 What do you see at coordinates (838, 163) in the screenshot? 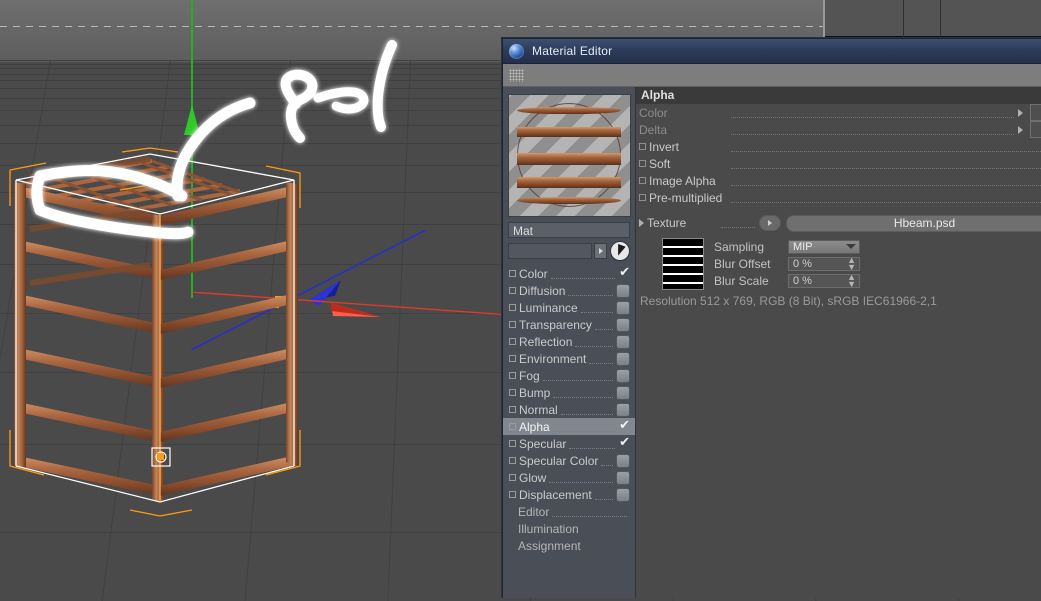
I see `alpha-soft-row: Soft` at bounding box center [838, 163].